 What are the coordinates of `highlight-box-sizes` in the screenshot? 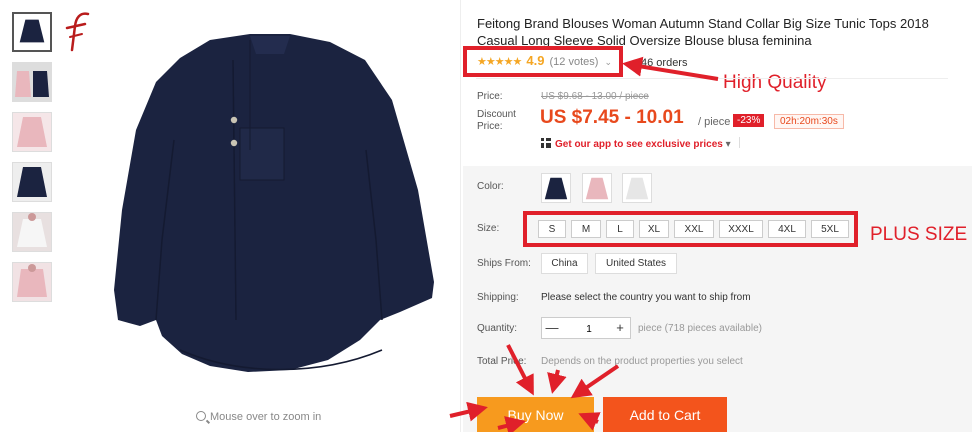 It's located at (690, 229).